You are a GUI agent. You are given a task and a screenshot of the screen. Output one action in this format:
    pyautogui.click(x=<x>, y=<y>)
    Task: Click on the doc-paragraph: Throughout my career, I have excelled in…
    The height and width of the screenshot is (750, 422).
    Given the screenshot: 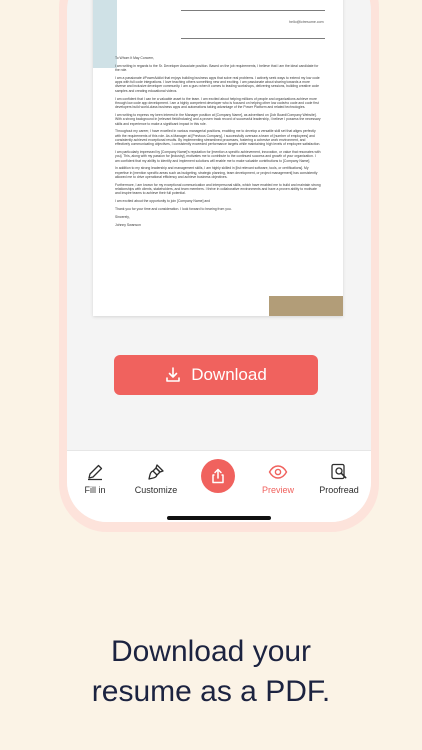 What is the action you would take?
    pyautogui.click(x=218, y=138)
    